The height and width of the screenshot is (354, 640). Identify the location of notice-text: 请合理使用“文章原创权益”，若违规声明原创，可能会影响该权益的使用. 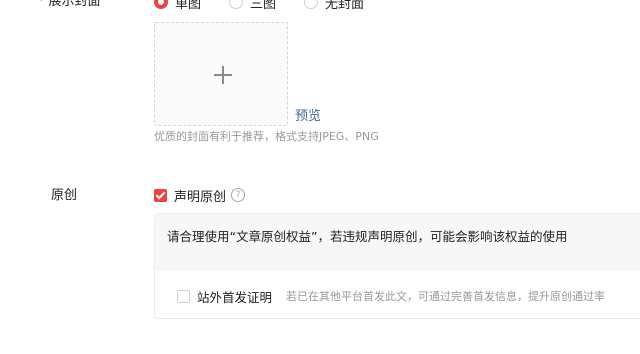
(367, 236).